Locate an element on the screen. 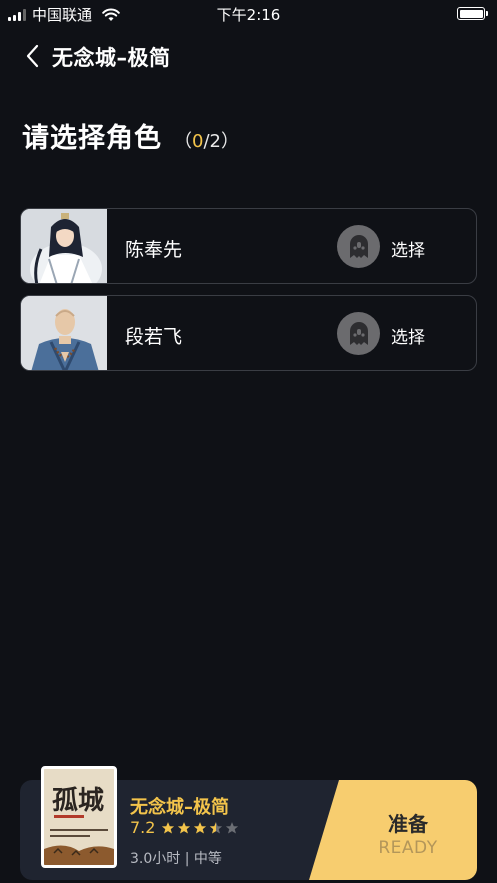 This screenshot has width=497, height=883. game-rating: 7.2 is located at coordinates (184, 827).